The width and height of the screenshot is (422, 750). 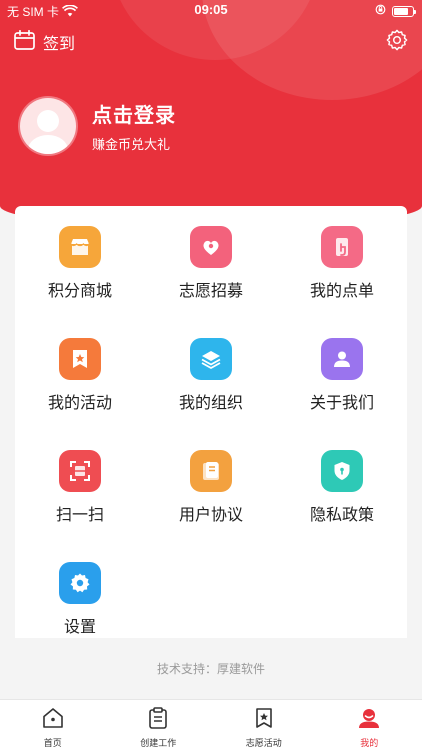 I want to click on home-icon, so click(x=53, y=720).